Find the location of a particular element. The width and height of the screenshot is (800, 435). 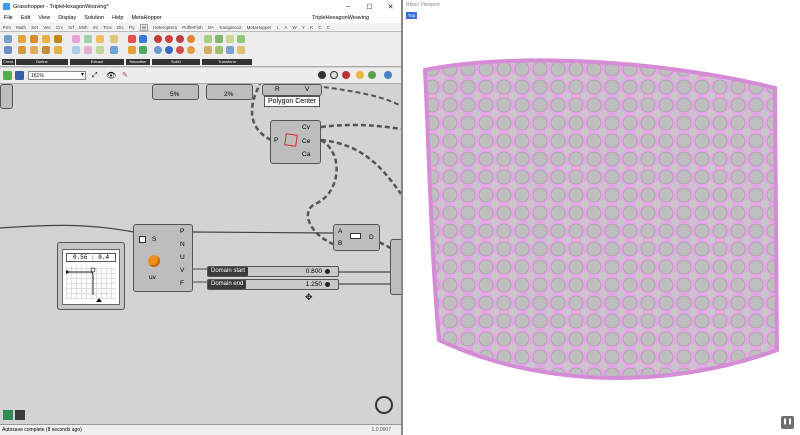

tab-dis: Dis is located at coordinates (120, 27).